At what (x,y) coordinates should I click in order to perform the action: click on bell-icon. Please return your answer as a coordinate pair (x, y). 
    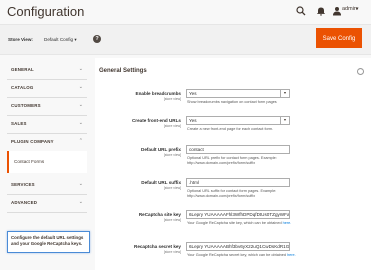
    Looking at the image, I should click on (321, 11).